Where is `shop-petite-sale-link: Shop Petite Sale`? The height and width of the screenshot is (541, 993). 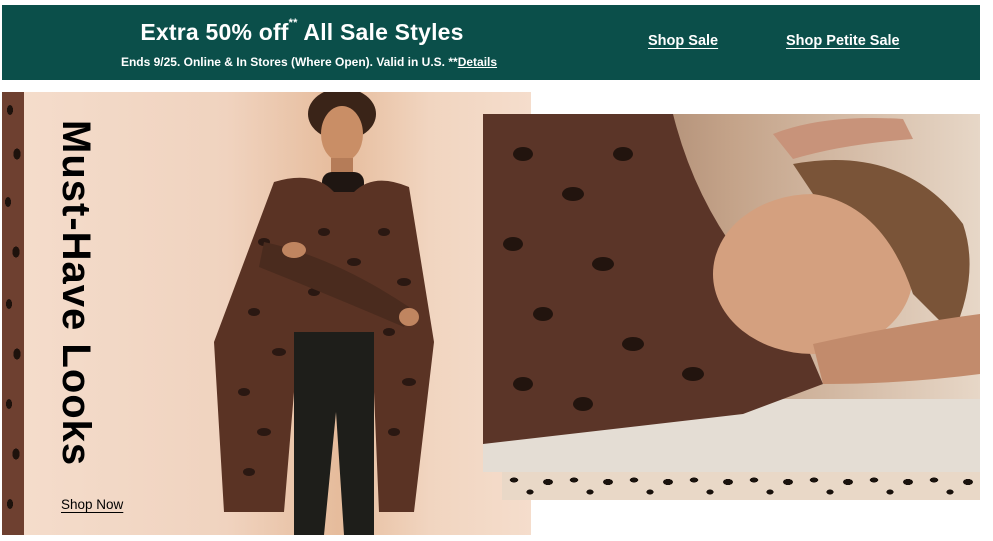
shop-petite-sale-link: Shop Petite Sale is located at coordinates (843, 41).